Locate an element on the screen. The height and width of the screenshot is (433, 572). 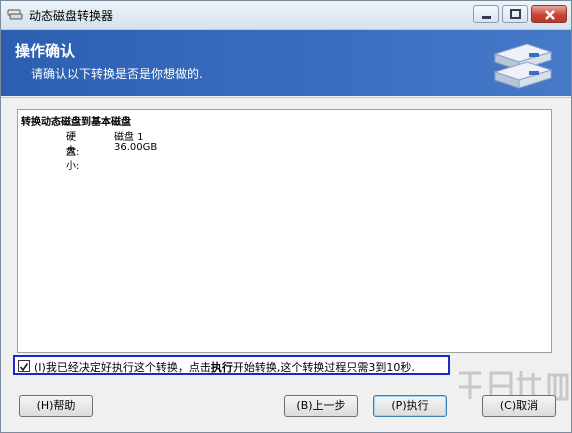
minimize-button is located at coordinates (486, 14).